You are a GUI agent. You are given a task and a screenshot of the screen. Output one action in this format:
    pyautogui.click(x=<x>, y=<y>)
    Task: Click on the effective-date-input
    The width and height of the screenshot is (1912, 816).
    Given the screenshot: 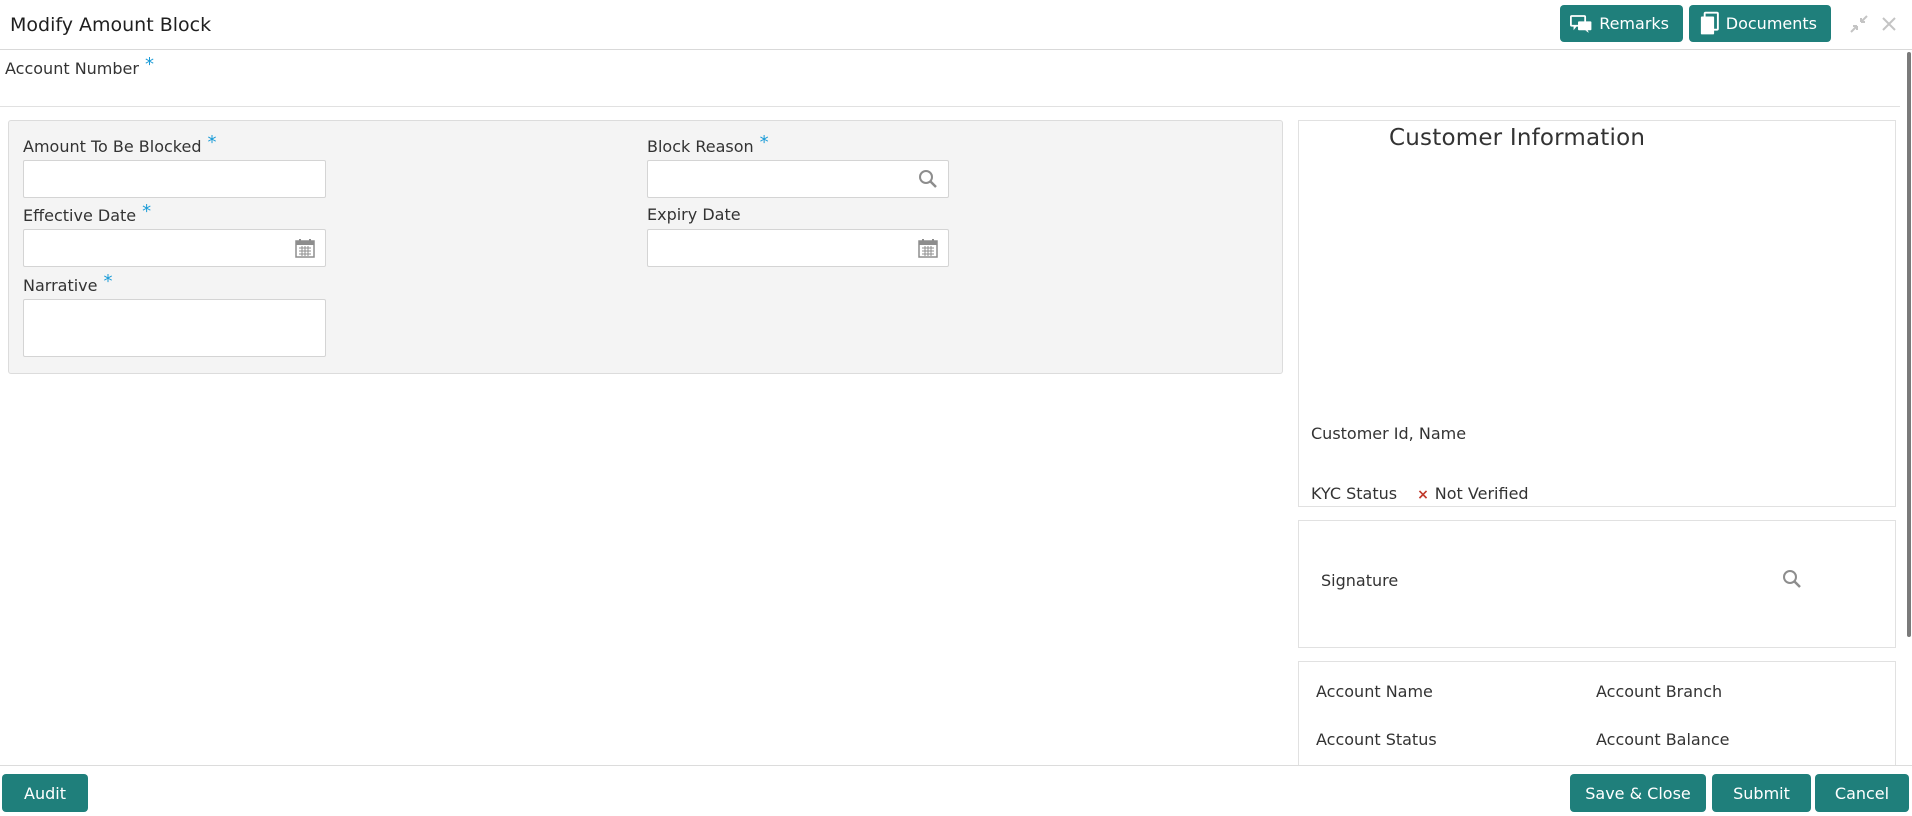 What is the action you would take?
    pyautogui.click(x=174, y=248)
    